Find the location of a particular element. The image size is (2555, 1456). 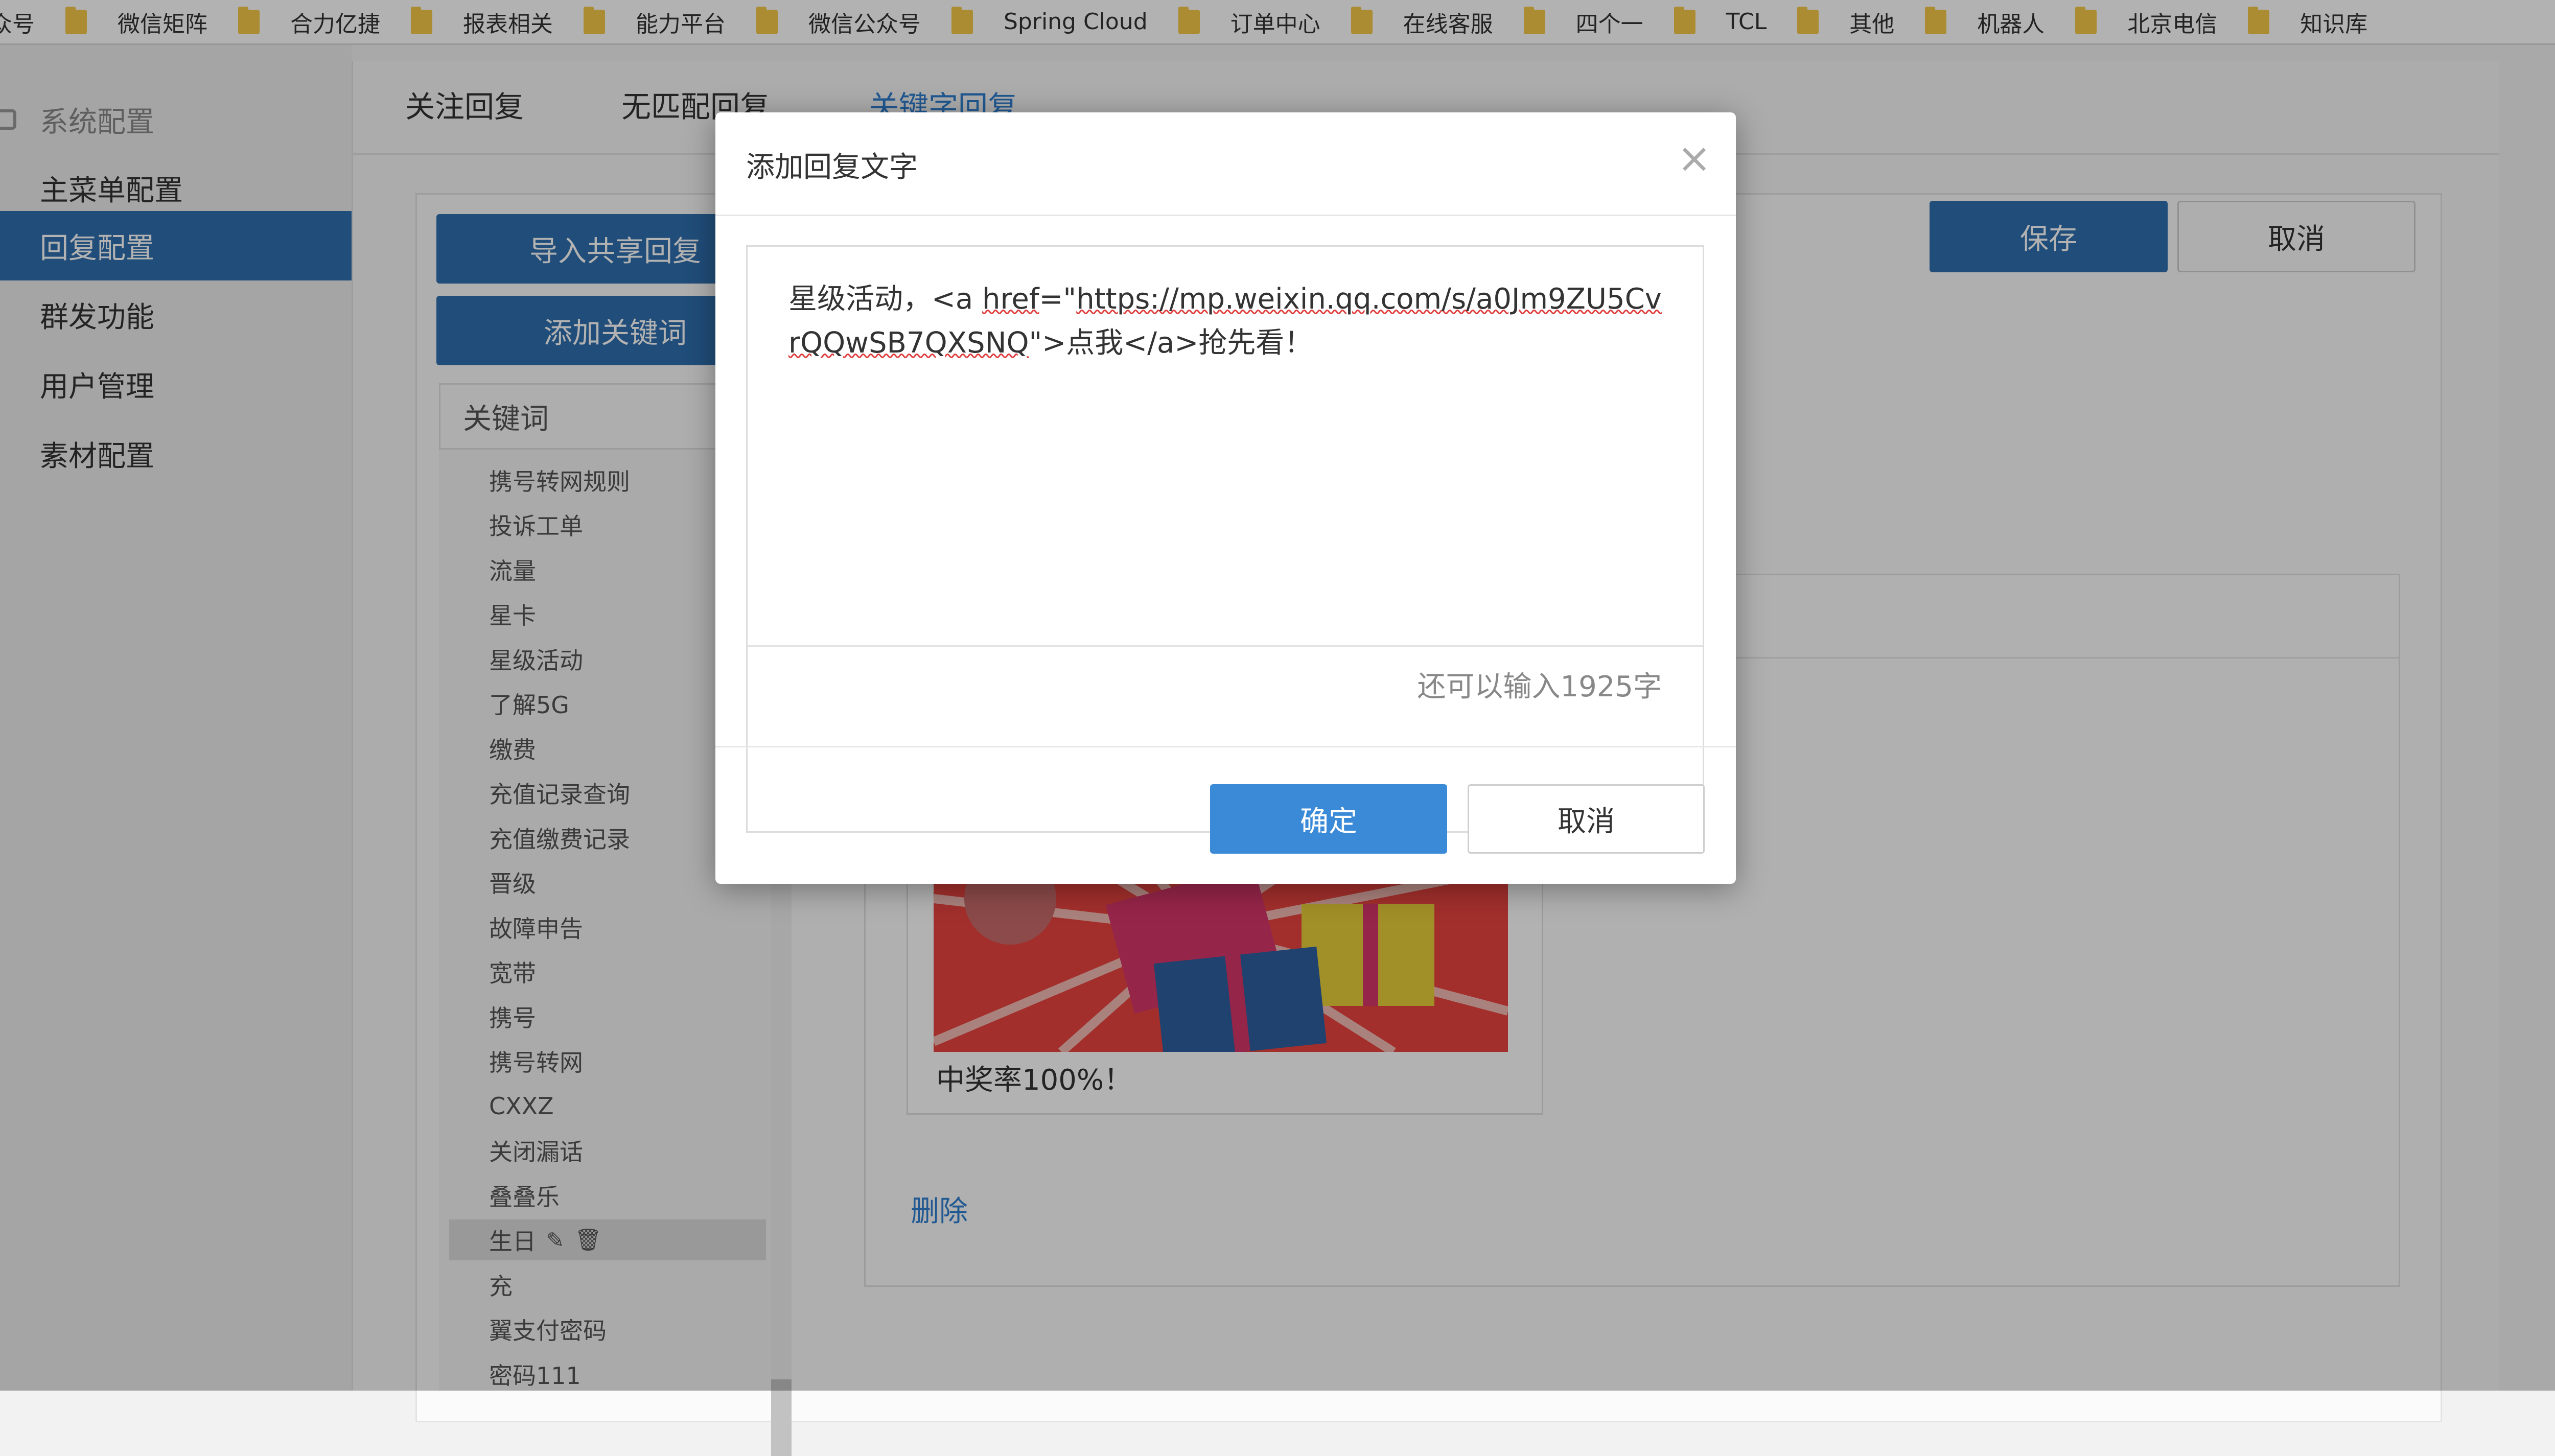

dialog-header: 添加回复文字 × is located at coordinates (1225, 164).